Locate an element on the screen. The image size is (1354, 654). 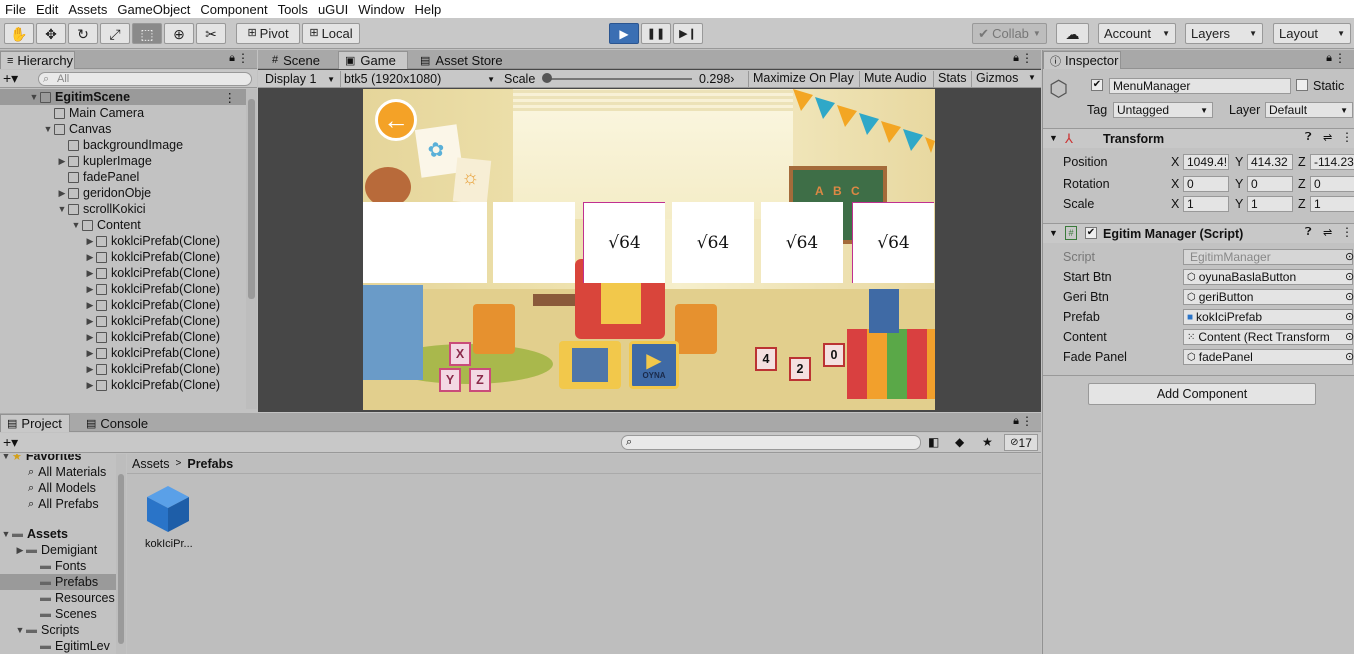
hierarchy-search-input: ⌕ All is located at coordinates (145, 79).